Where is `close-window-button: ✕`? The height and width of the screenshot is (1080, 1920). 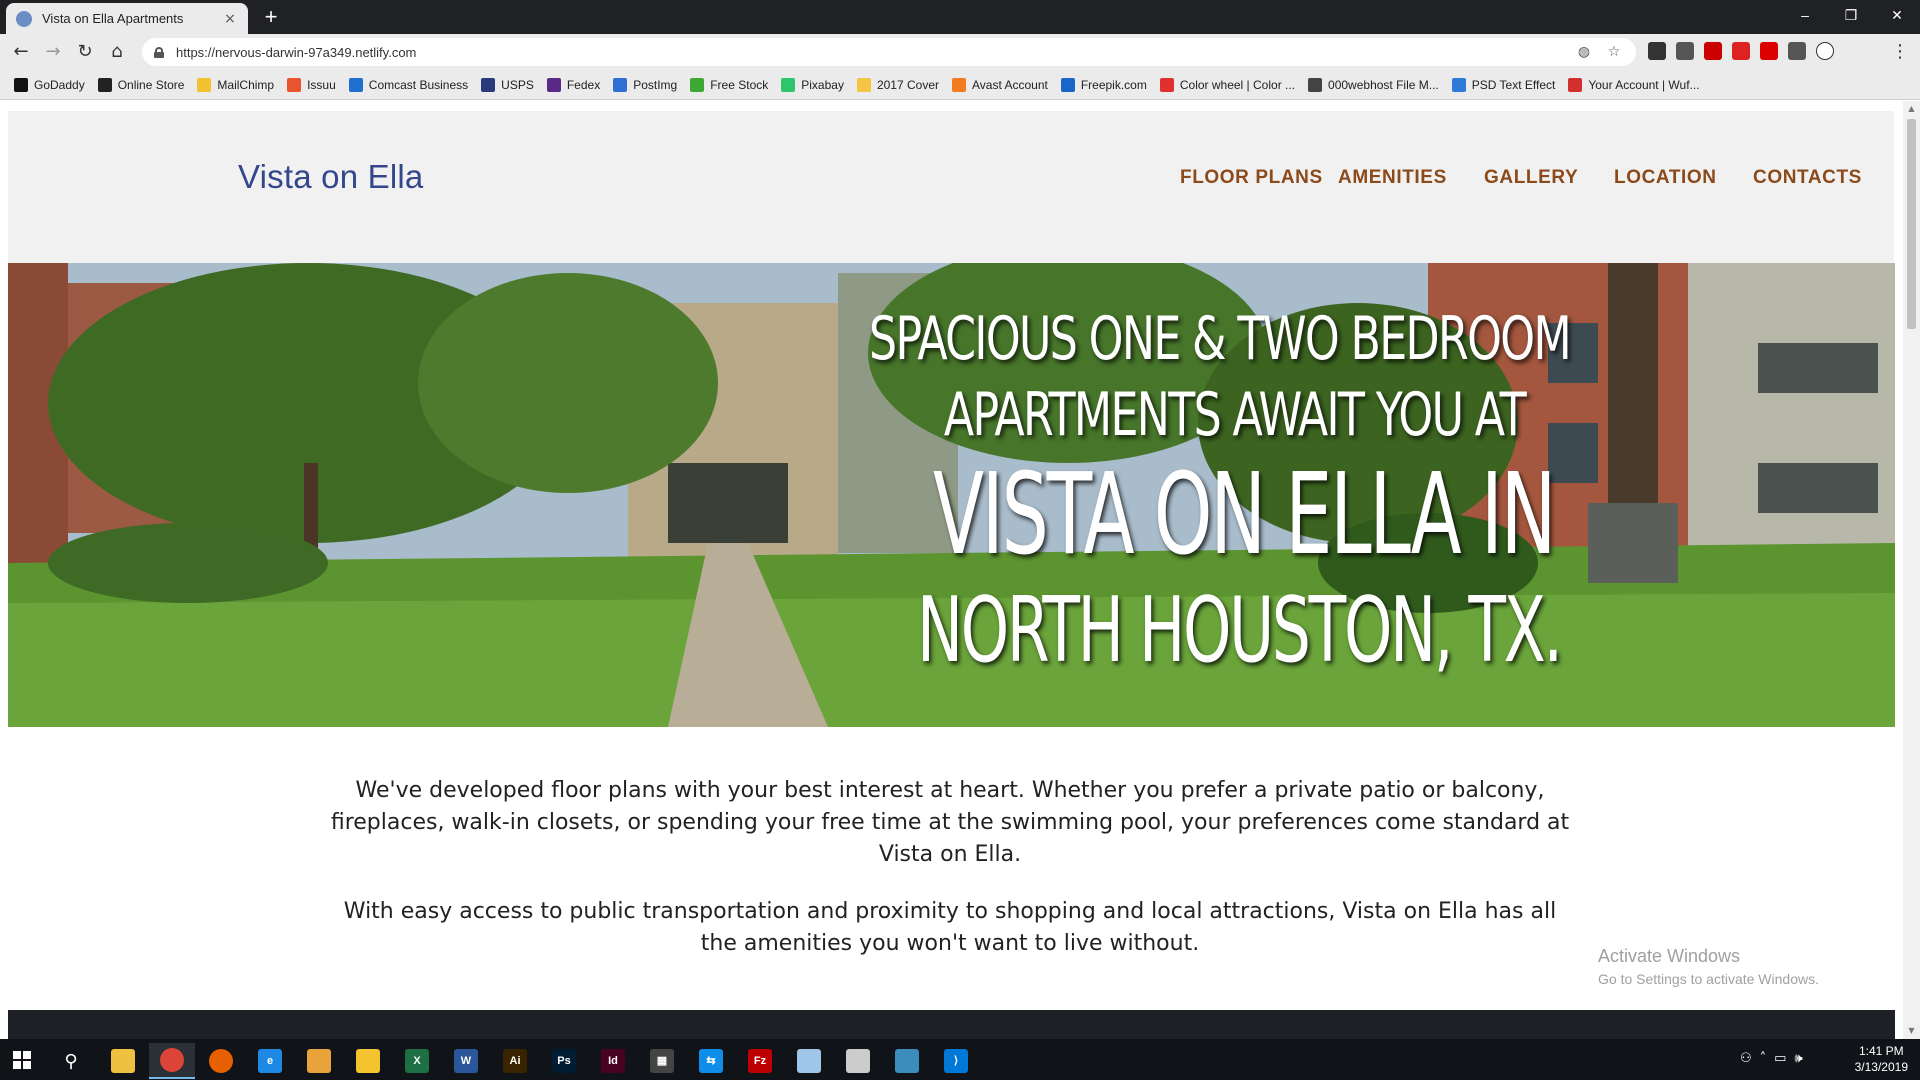
close-window-button: ✕ is located at coordinates (1897, 15).